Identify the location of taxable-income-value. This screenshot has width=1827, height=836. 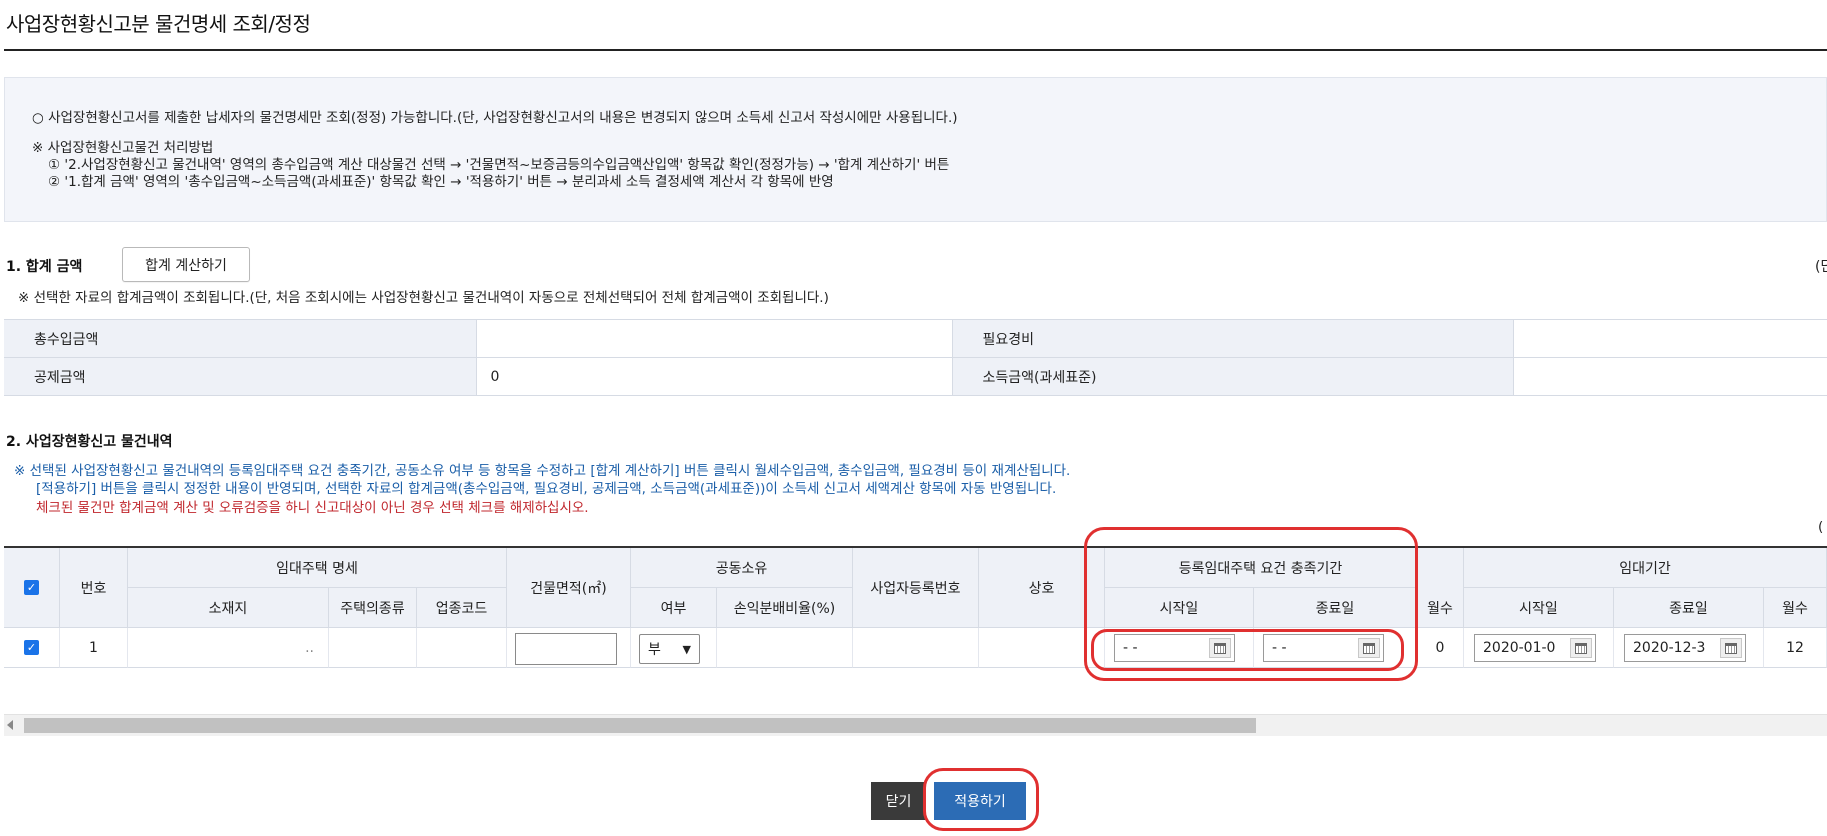
(1669, 376).